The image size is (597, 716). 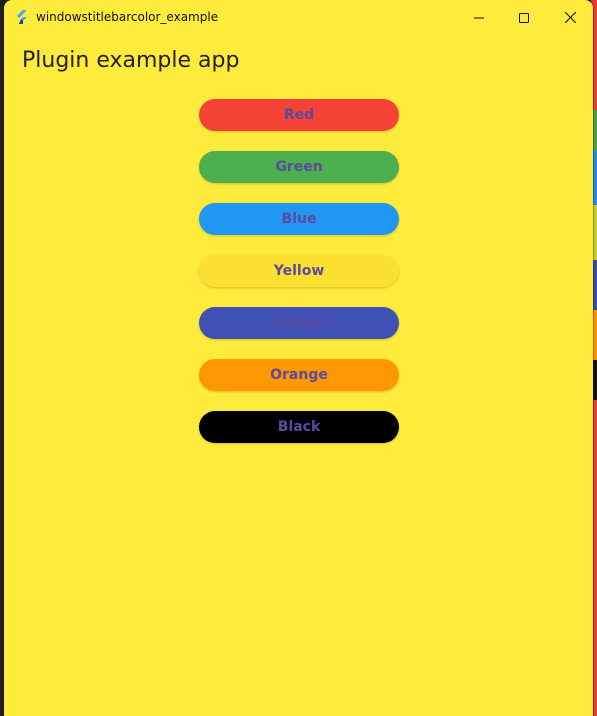 I want to click on red-button: Red, so click(x=299, y=115).